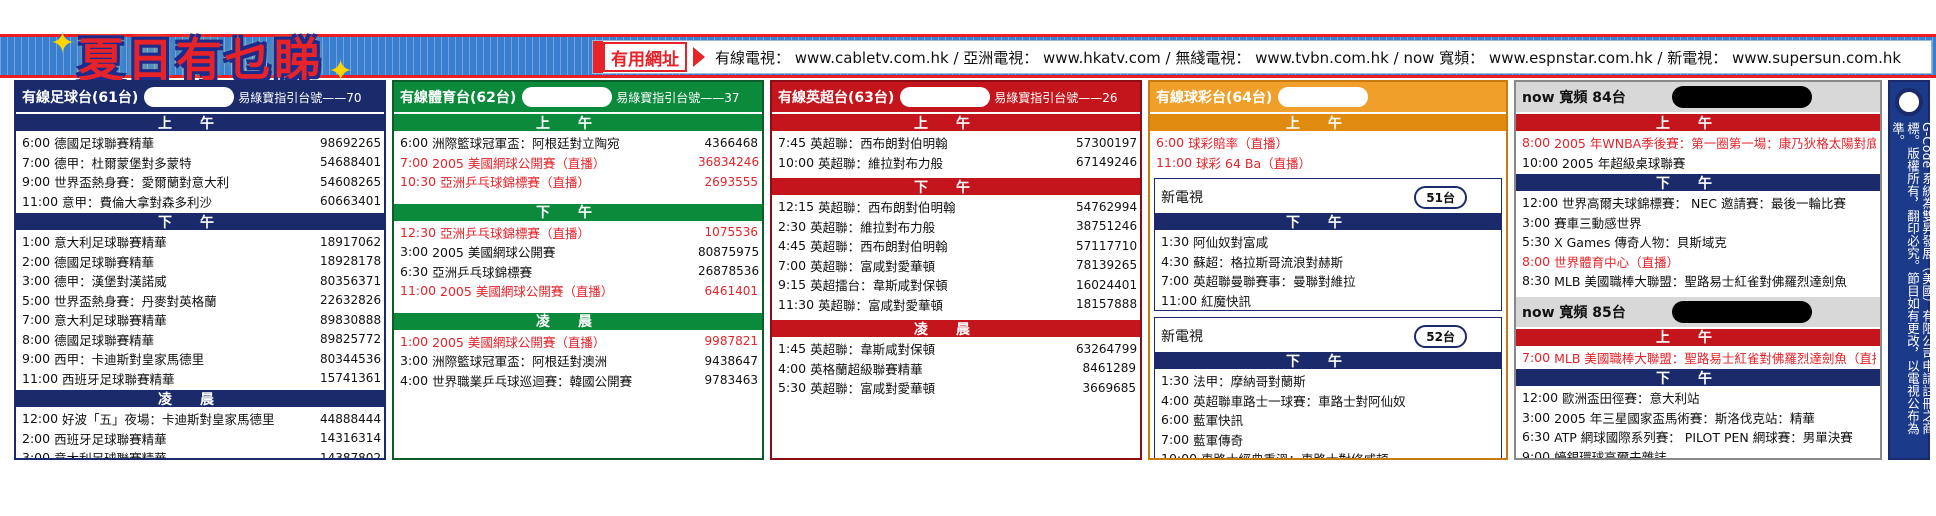 The image size is (1936, 516). Describe the element at coordinates (200, 439) in the screenshot. I see `program-row: 2:00 西班牙足球聯賽精華 14316314` at that location.